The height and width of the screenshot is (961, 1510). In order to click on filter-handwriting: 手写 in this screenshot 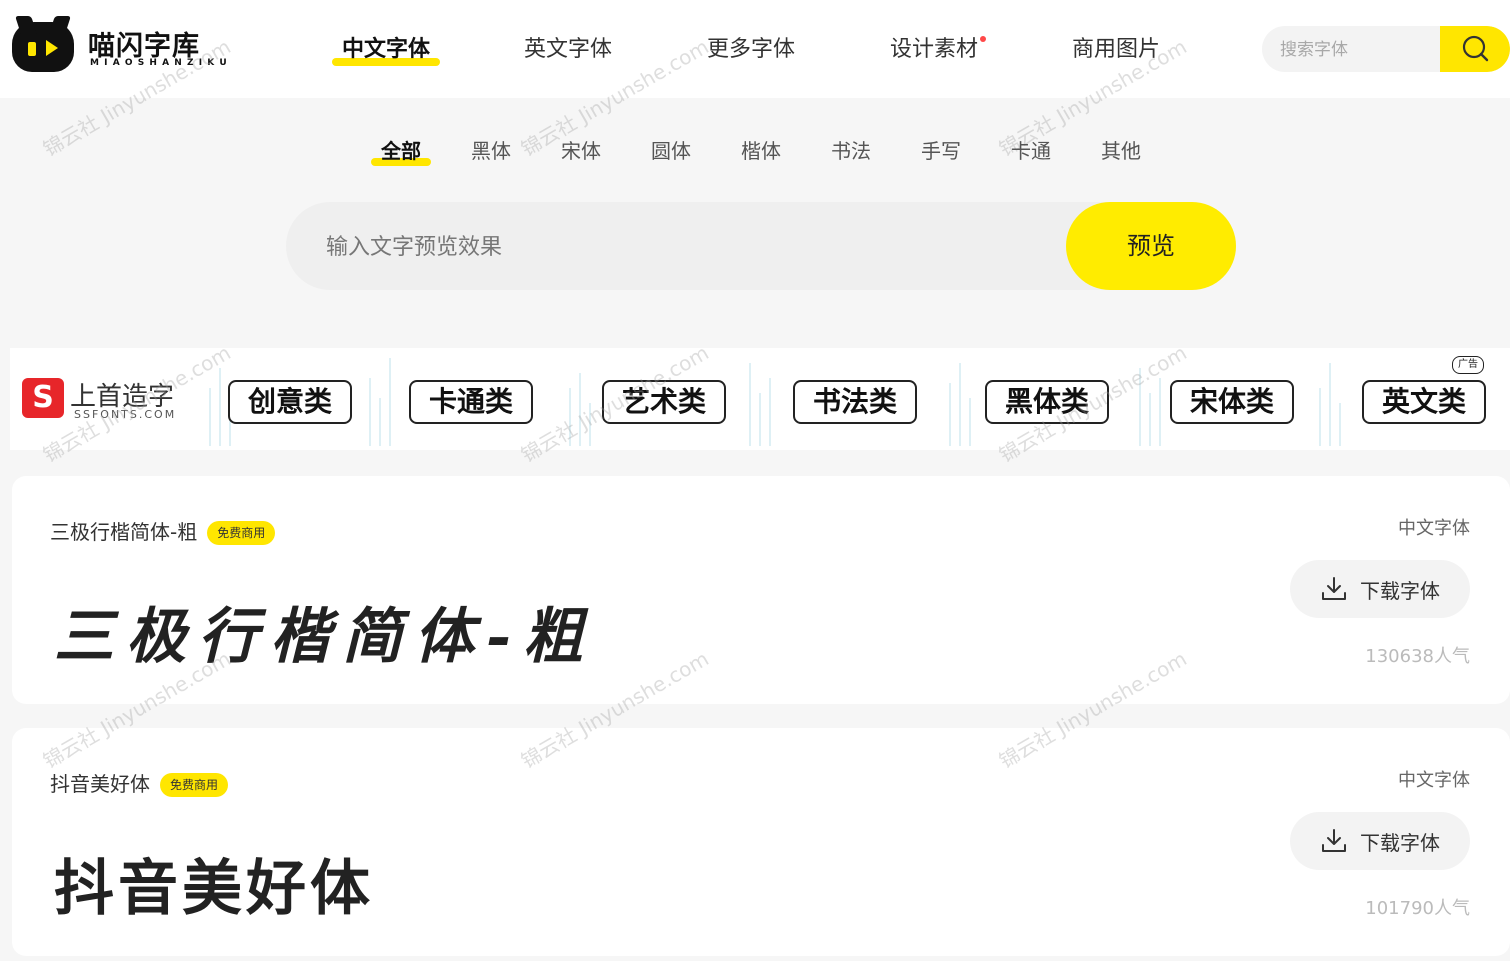, I will do `click(941, 151)`.